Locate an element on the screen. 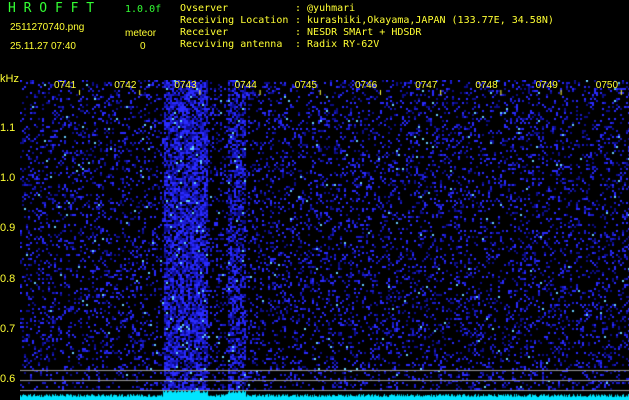  observer-value: : @yuhmari is located at coordinates (325, 8).